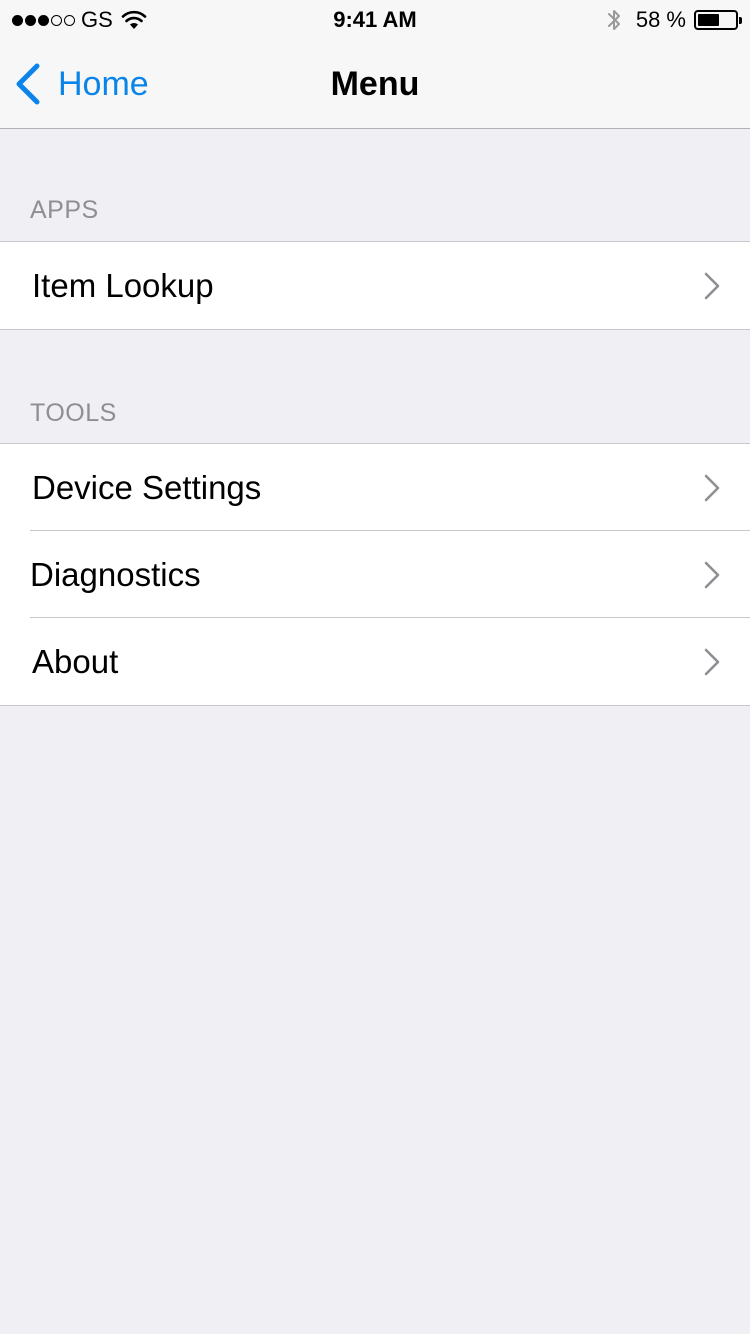 Image resolution: width=750 pixels, height=1334 pixels. What do you see at coordinates (375, 487) in the screenshot?
I see `menu-item-device-settings: Device Settings` at bounding box center [375, 487].